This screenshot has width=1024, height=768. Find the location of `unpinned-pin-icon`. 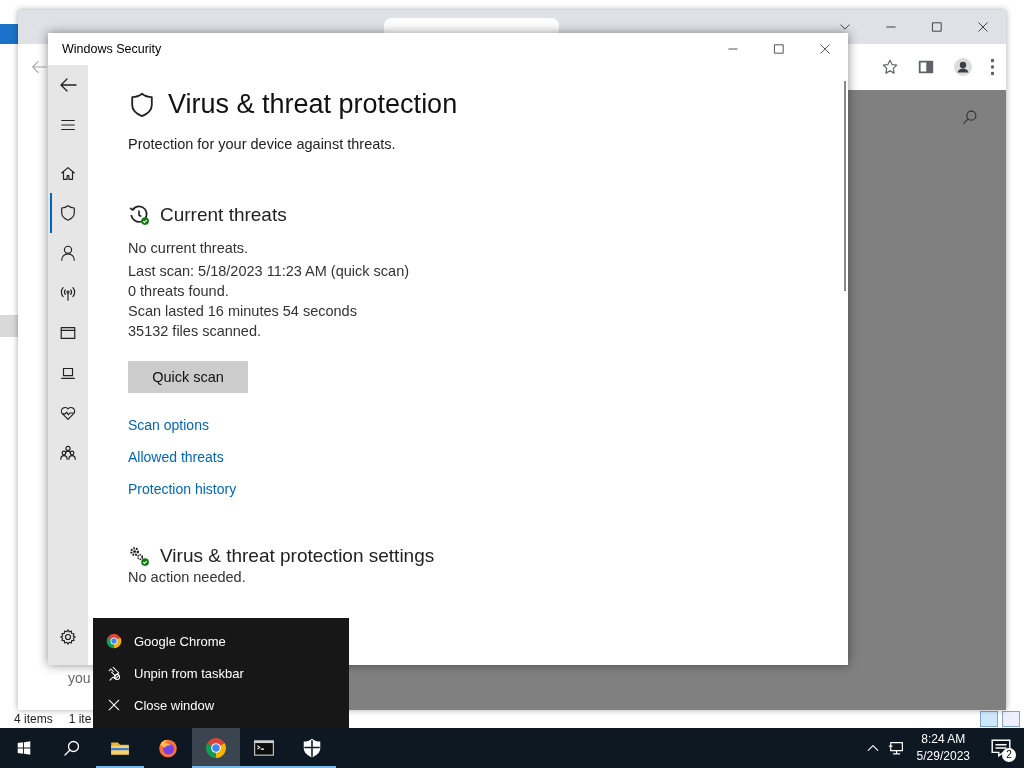

unpinned-pin-icon is located at coordinates (114, 673).